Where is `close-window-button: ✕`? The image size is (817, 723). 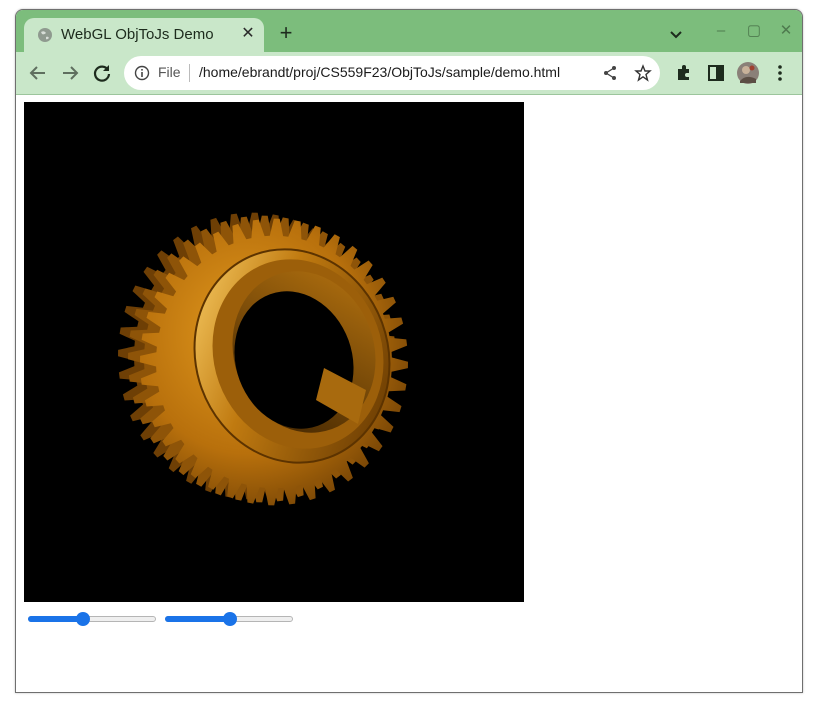
close-window-button: ✕ is located at coordinates (786, 31).